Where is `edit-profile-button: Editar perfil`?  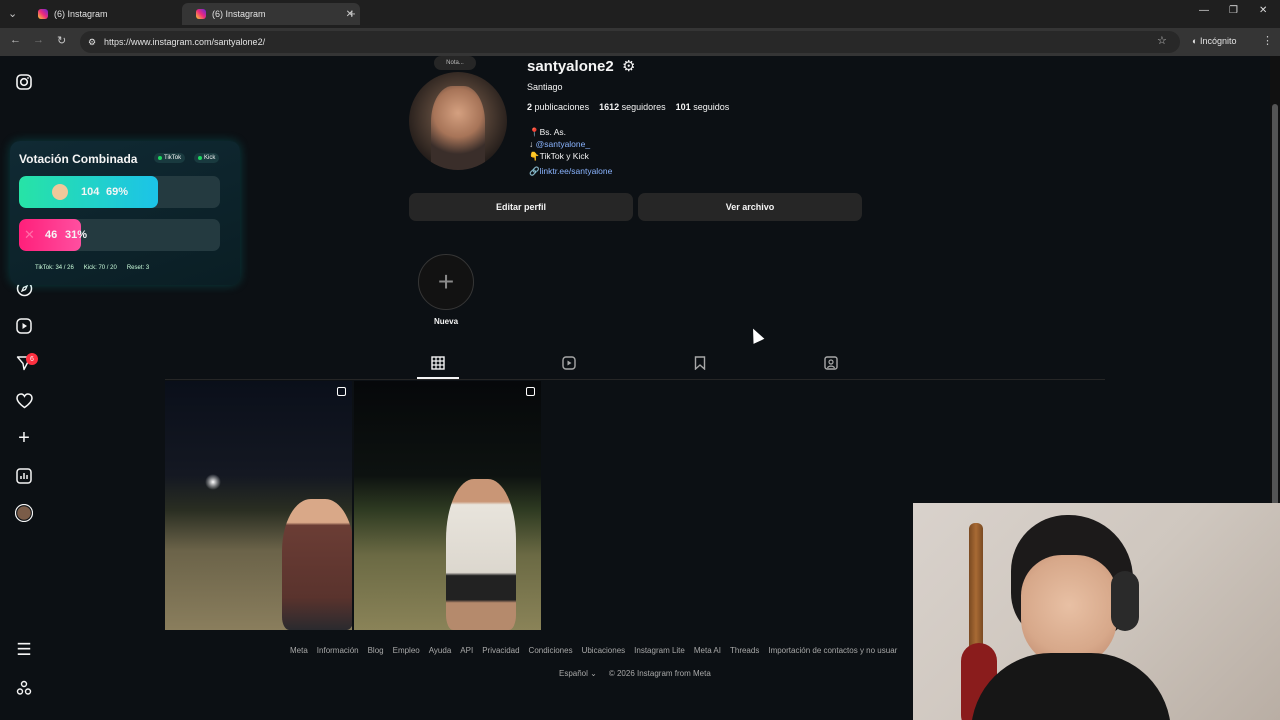 edit-profile-button: Editar perfil is located at coordinates (521, 207).